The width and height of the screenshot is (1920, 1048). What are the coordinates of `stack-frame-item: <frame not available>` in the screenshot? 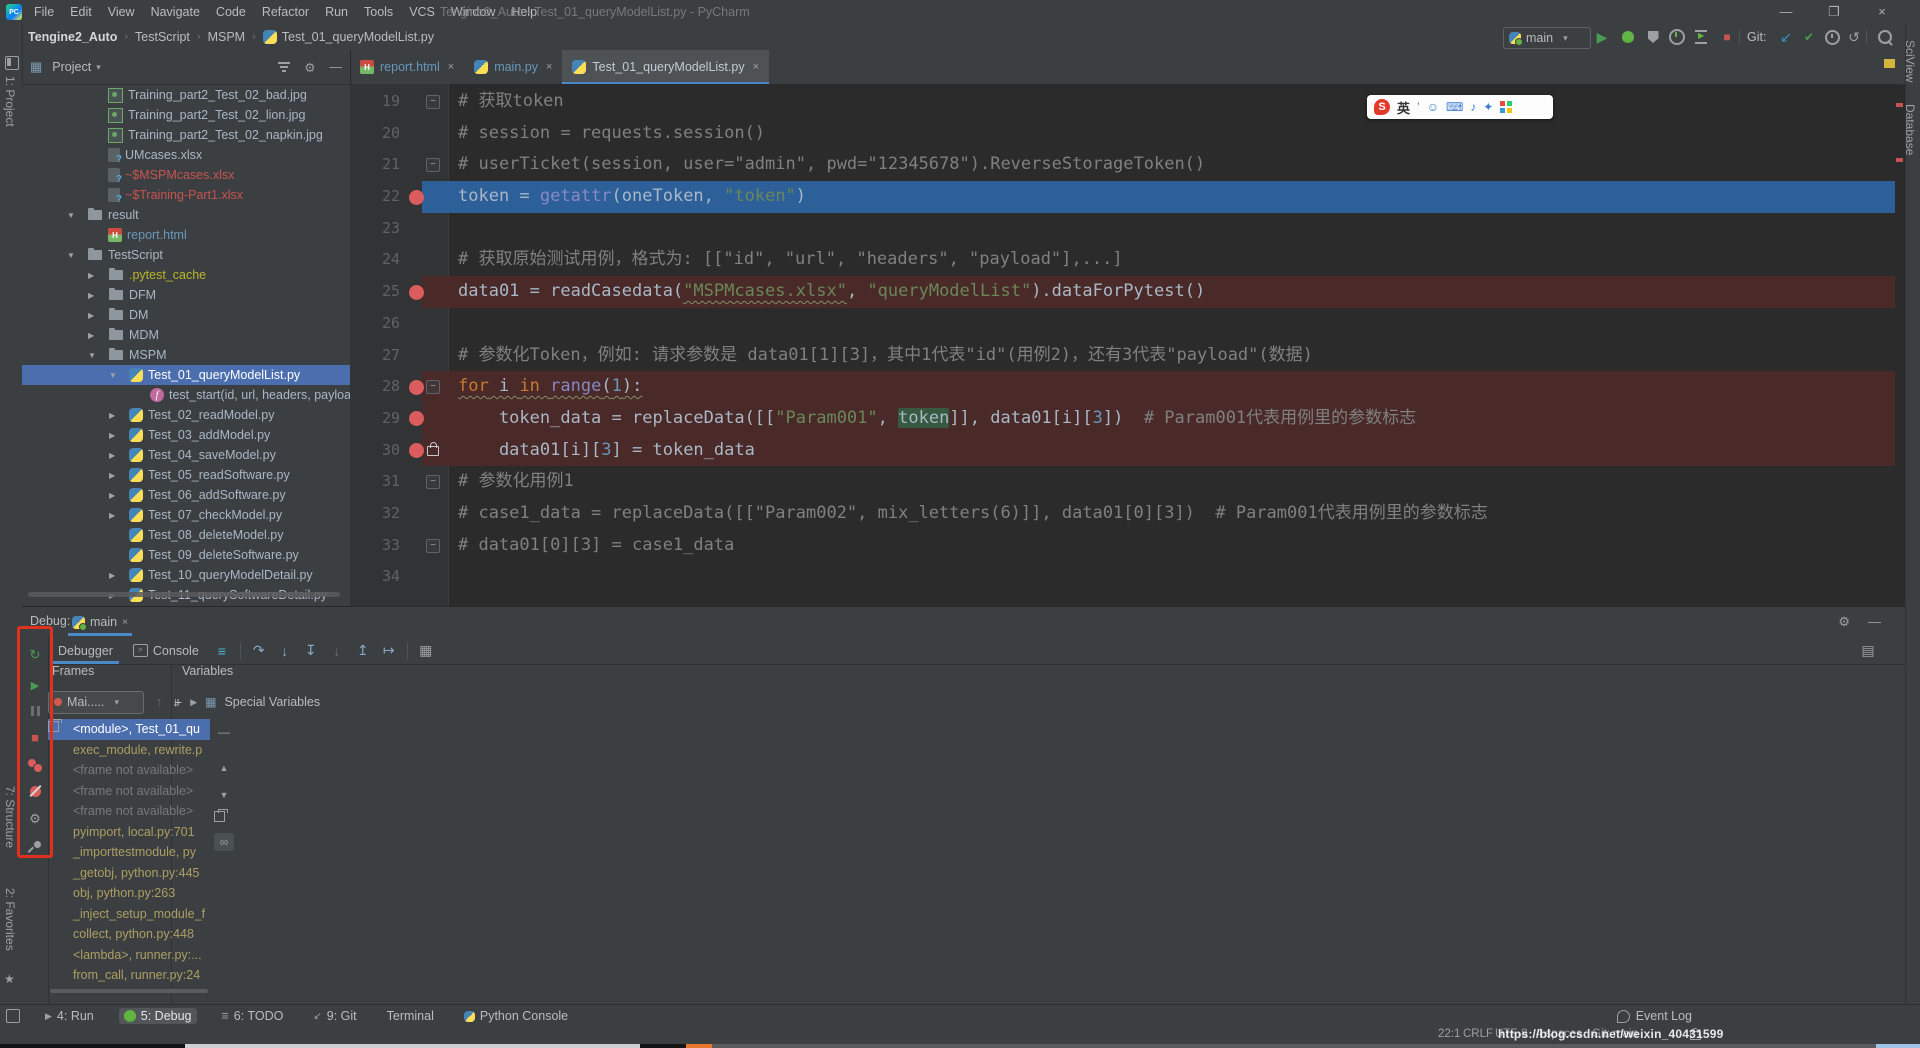 It's located at (129, 811).